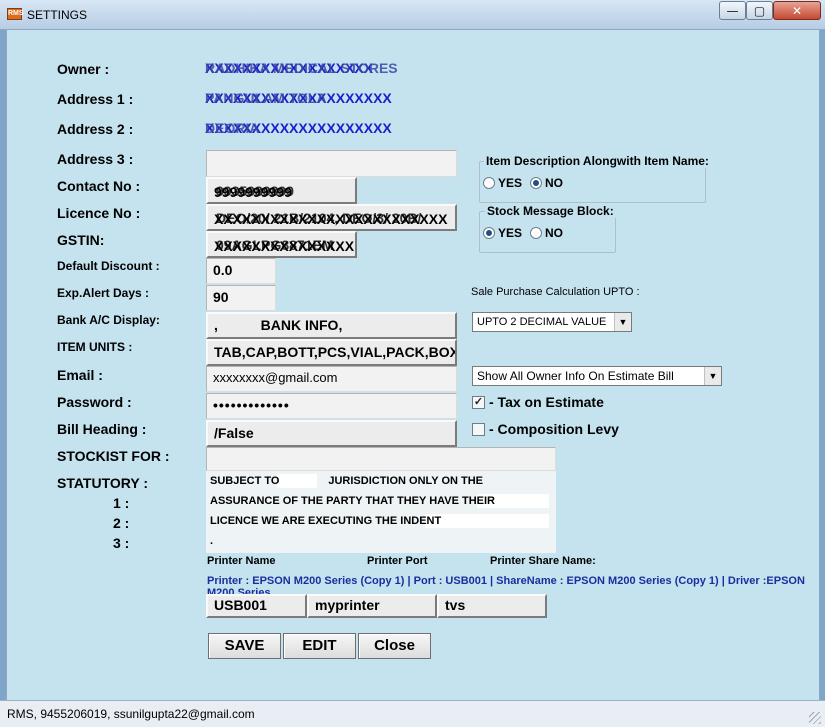  What do you see at coordinates (121, 543) in the screenshot?
I see `statutory-3-label: 3 :` at bounding box center [121, 543].